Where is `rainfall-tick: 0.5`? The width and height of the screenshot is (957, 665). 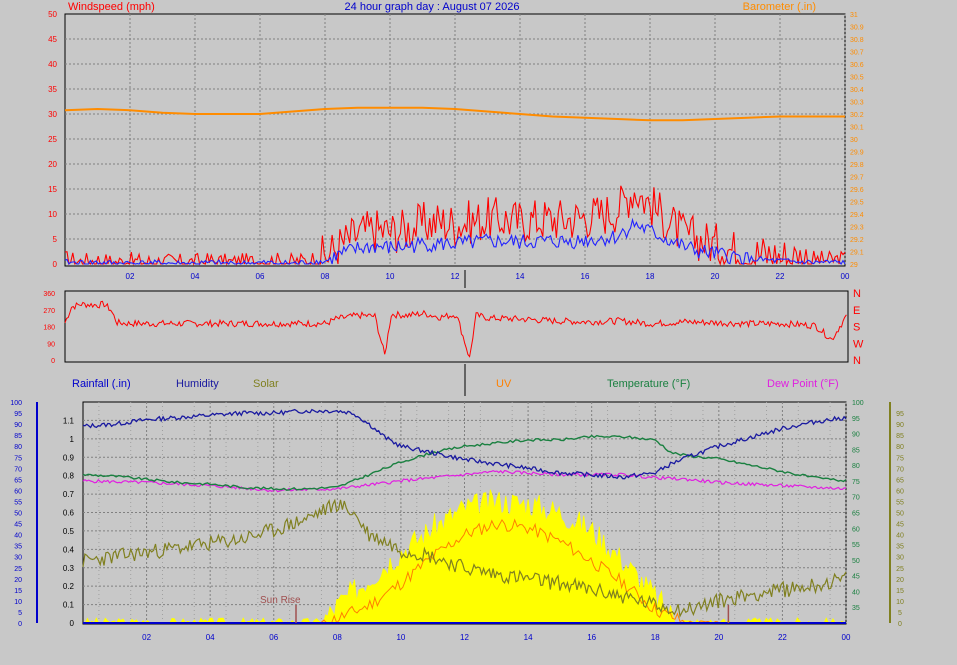
rainfall-tick: 0.5 is located at coordinates (69, 531).